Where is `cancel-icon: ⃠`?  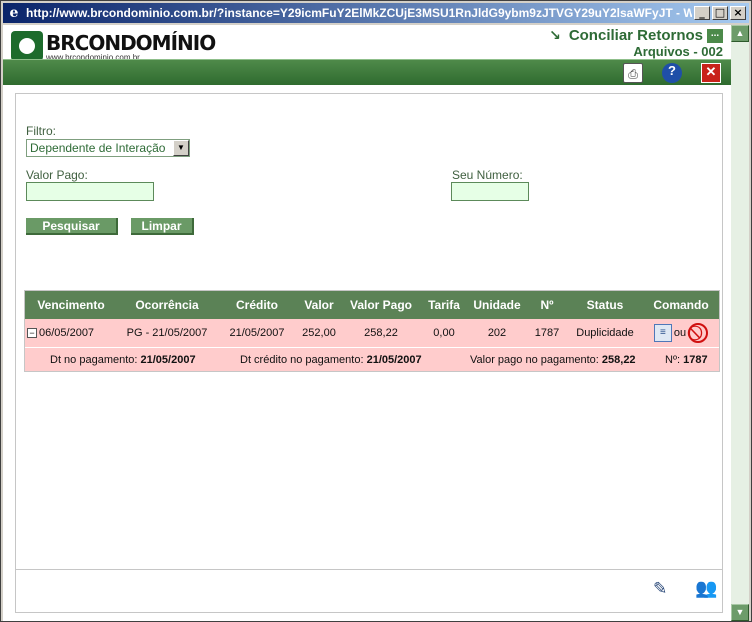 cancel-icon: ⃠ is located at coordinates (698, 333).